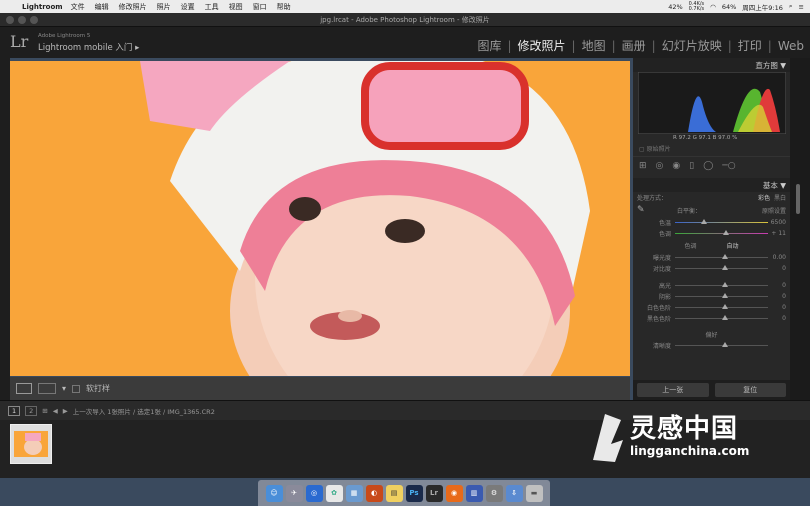 The image size is (810, 506). What do you see at coordinates (64, 388) in the screenshot?
I see `chevron-down-icon: ▾` at bounding box center [64, 388].